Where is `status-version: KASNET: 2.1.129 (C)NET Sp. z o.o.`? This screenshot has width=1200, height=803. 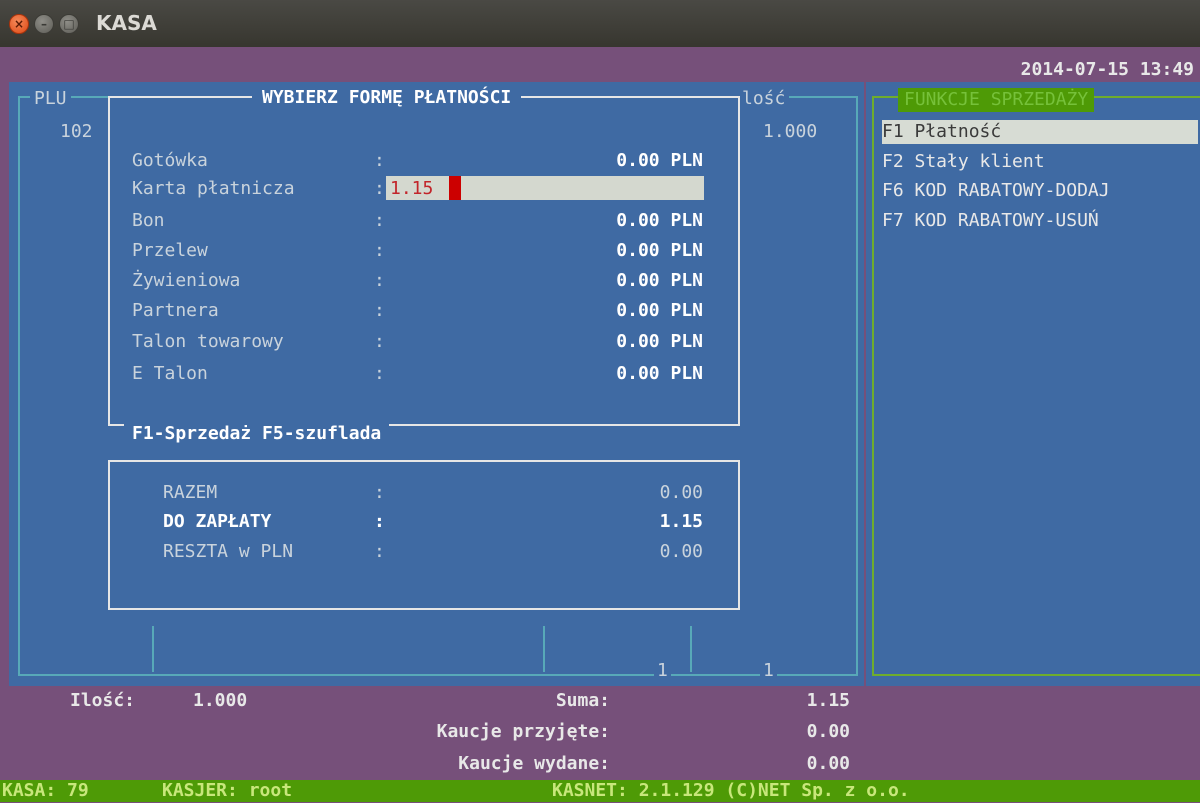 status-version: KASNET: 2.1.129 (C)NET Sp. z o.o. is located at coordinates (731, 790).